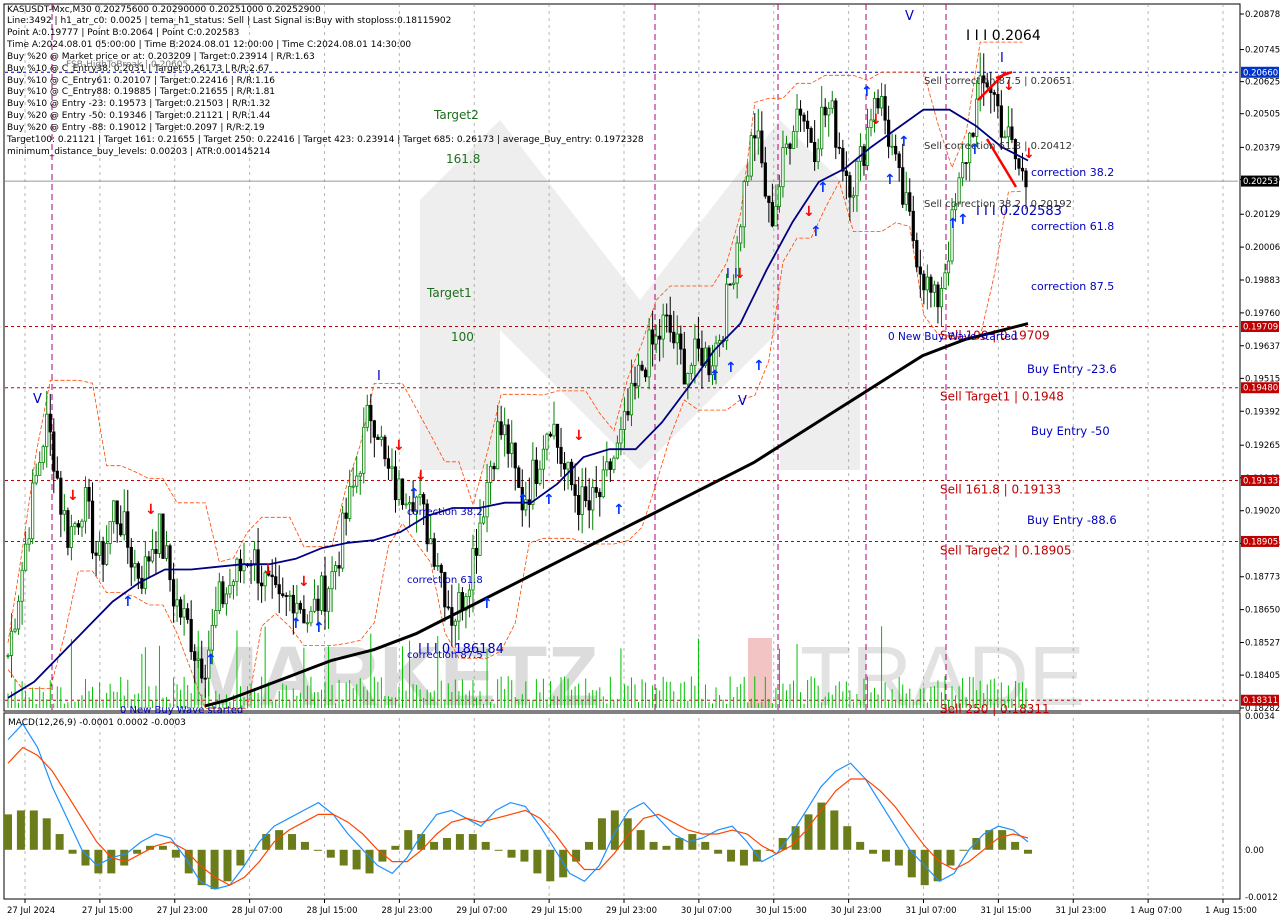 The image size is (1280, 920). Describe the element at coordinates (909, 16) in the screenshot. I see `annotation-wave-mark-v-top: V` at that location.